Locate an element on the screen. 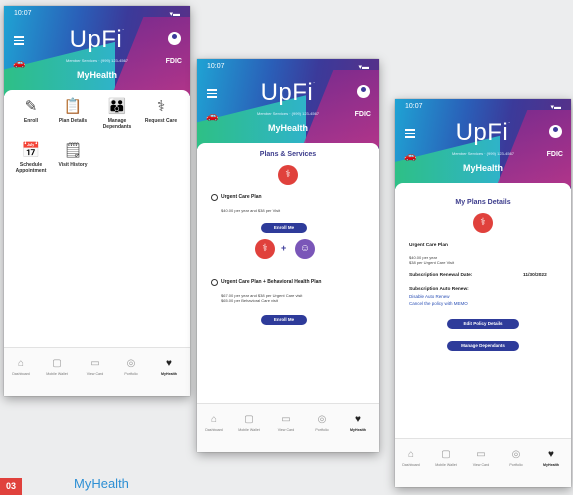  edit-icon: ✎ is located at coordinates (31, 106).